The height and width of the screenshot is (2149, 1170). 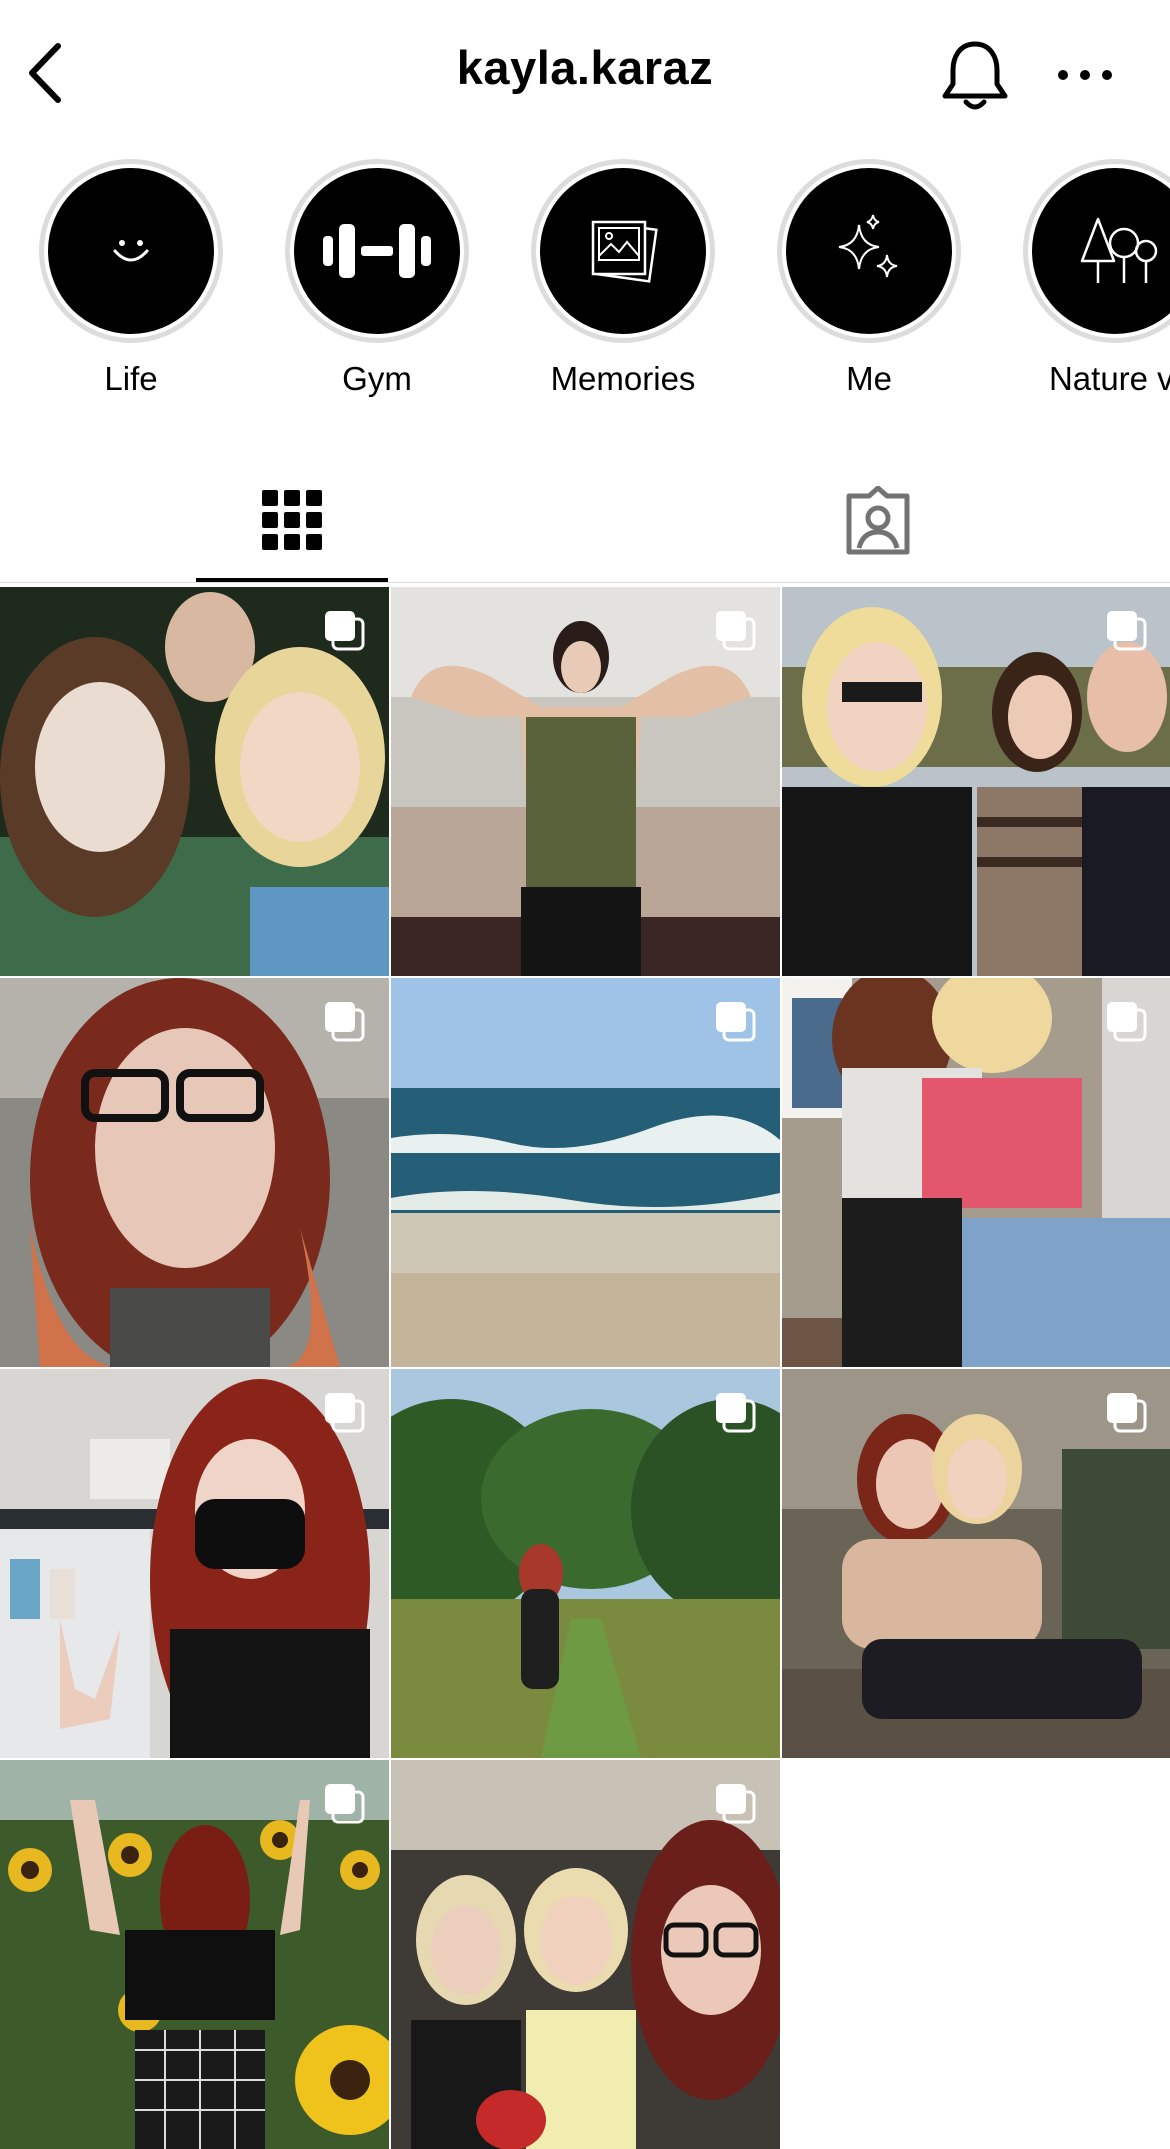 What do you see at coordinates (1109, 378) in the screenshot?
I see `highlight-label: Nature vi` at bounding box center [1109, 378].